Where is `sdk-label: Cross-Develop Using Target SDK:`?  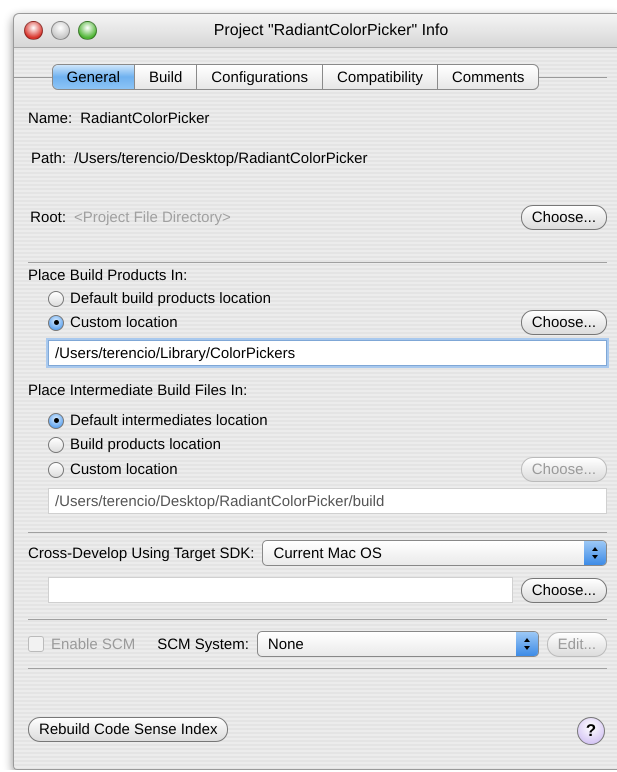
sdk-label: Cross-Develop Using Target SDK: is located at coordinates (141, 553).